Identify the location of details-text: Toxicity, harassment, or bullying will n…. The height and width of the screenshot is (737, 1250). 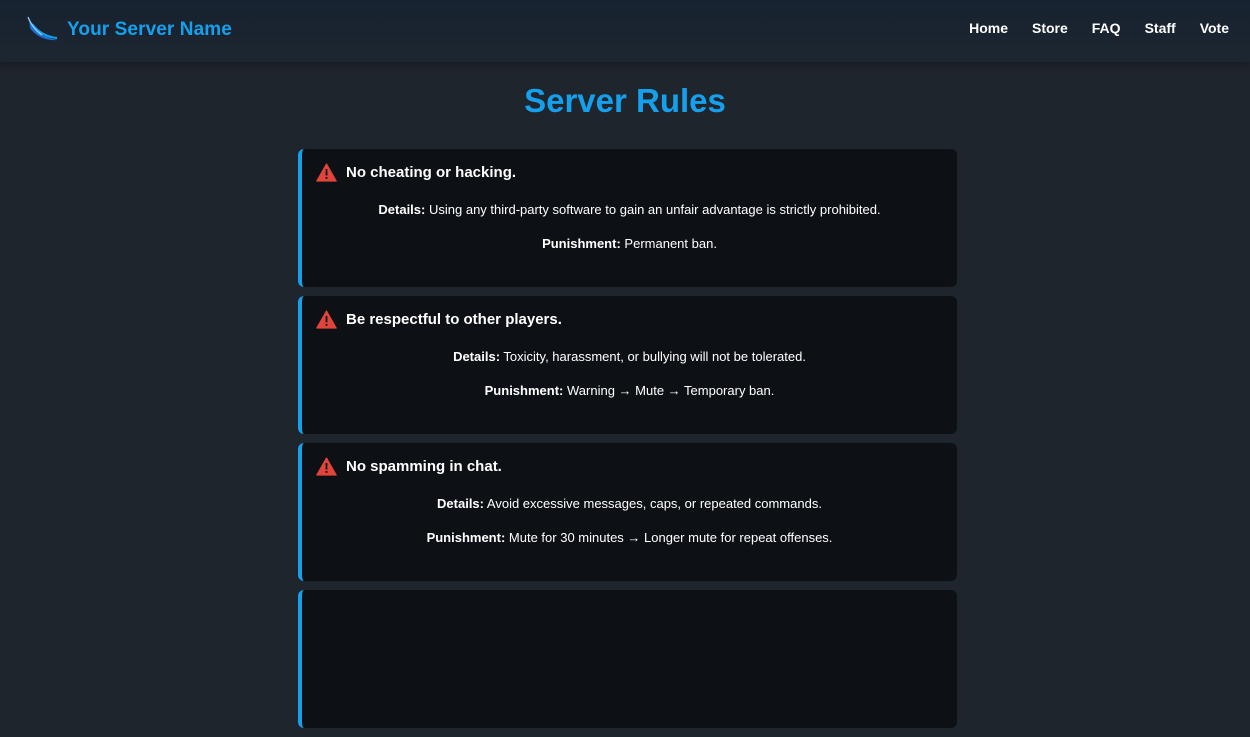
(654, 356).